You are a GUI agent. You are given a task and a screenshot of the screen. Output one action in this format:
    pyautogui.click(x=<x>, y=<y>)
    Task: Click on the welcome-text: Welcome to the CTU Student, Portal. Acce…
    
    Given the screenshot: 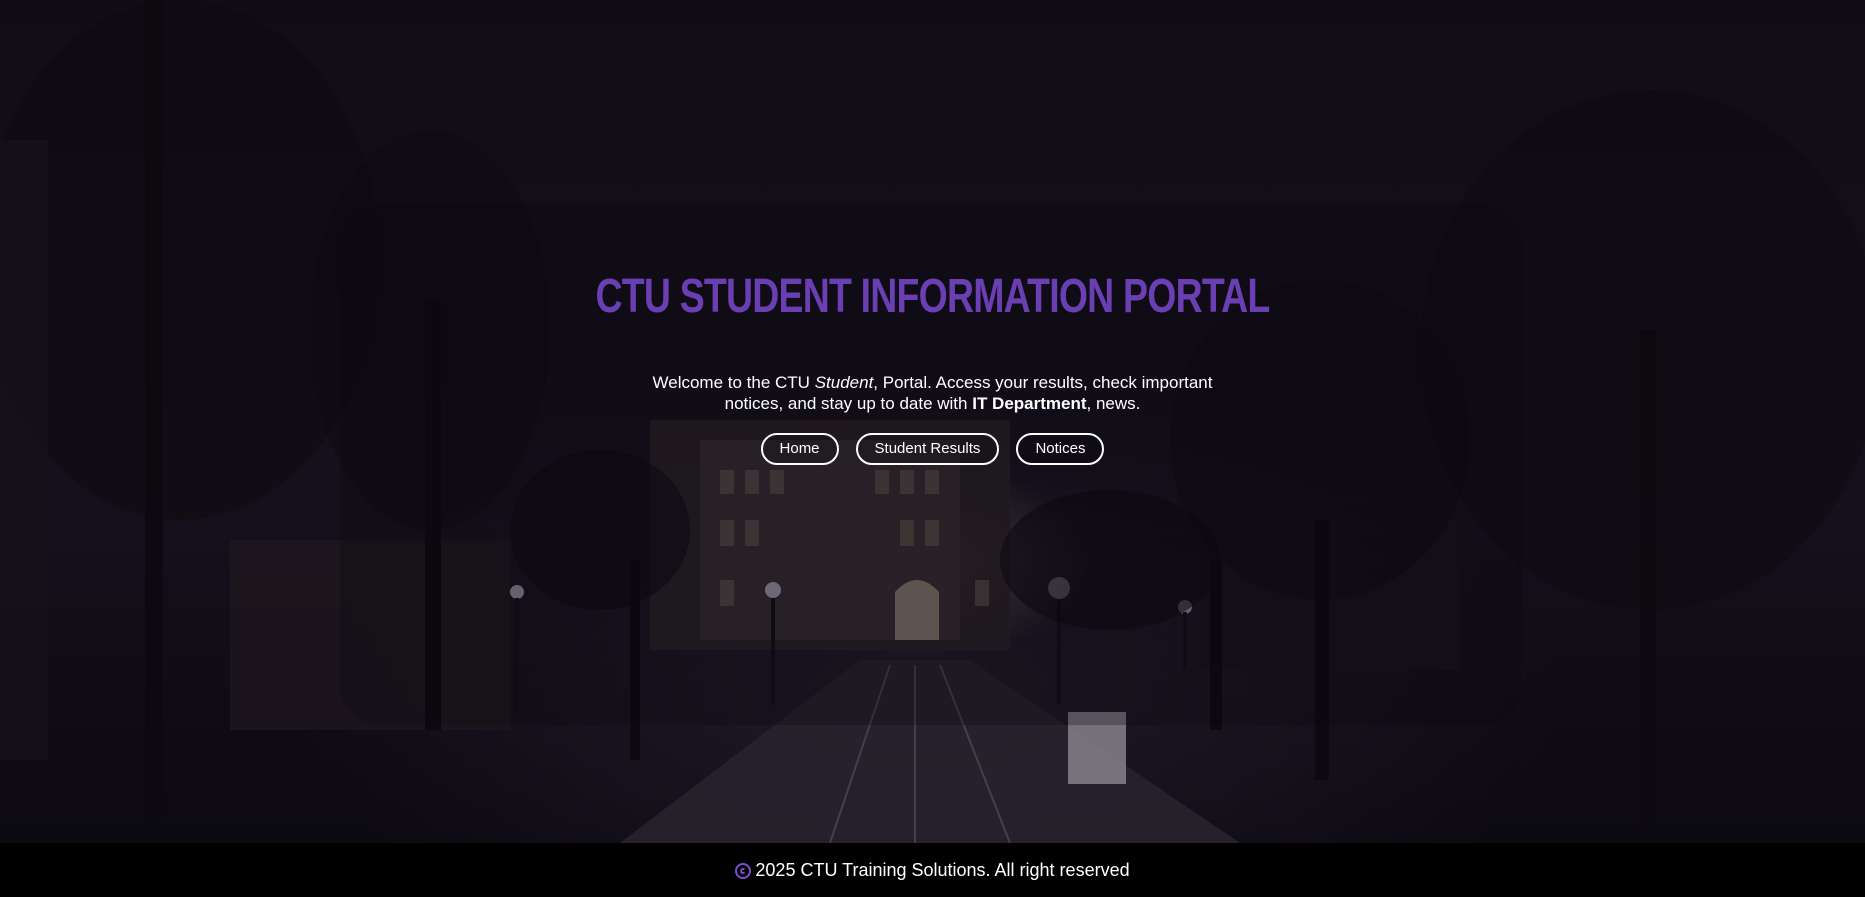 What is the action you would take?
    pyautogui.click(x=933, y=393)
    